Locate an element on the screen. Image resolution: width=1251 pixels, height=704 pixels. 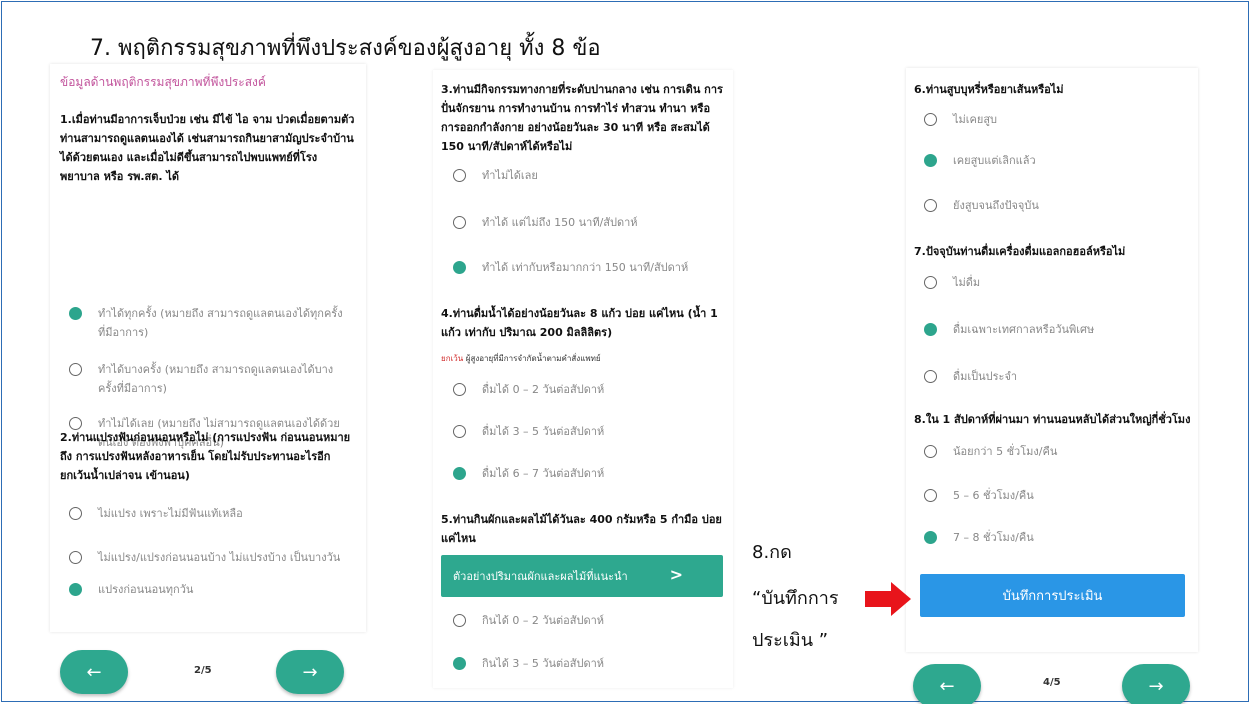
option-label: กินได้ 3 – 5 วันต่อสัปดาห์ is located at coordinates (543, 663).